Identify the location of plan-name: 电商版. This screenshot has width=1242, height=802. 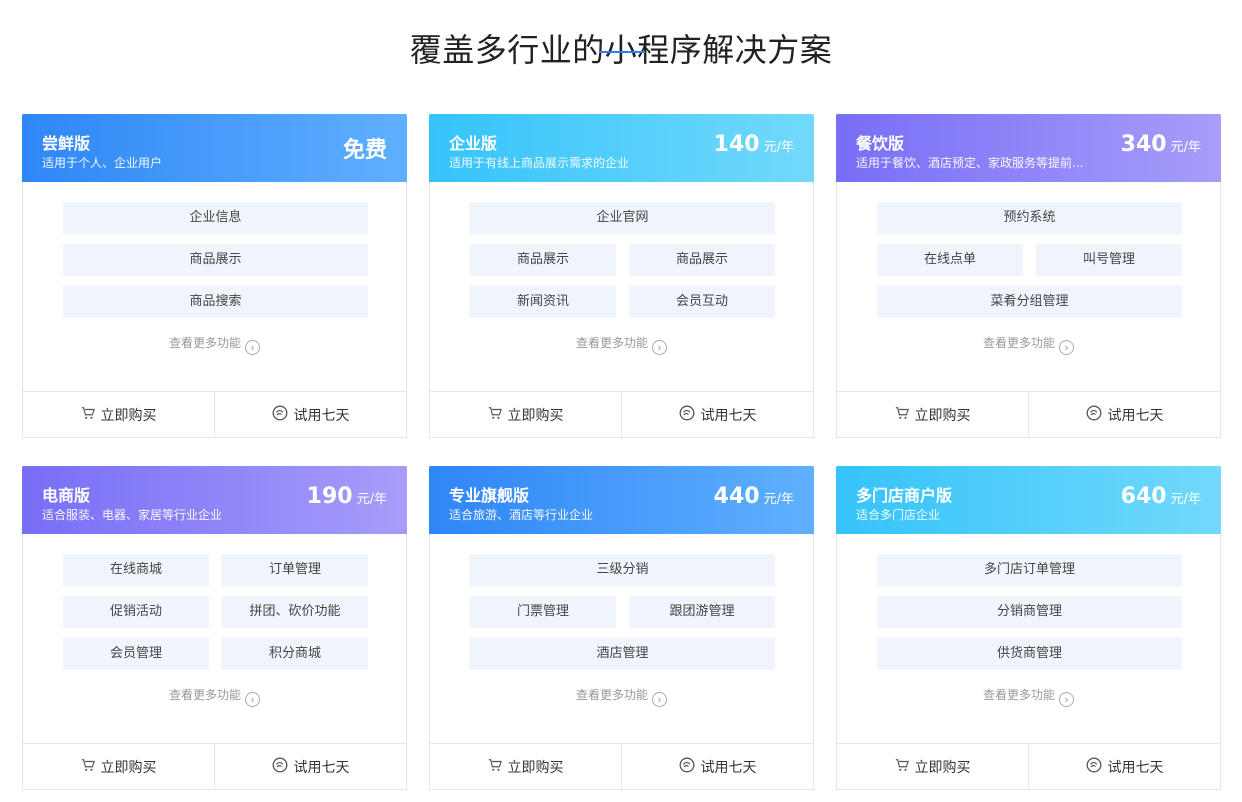
(66, 495).